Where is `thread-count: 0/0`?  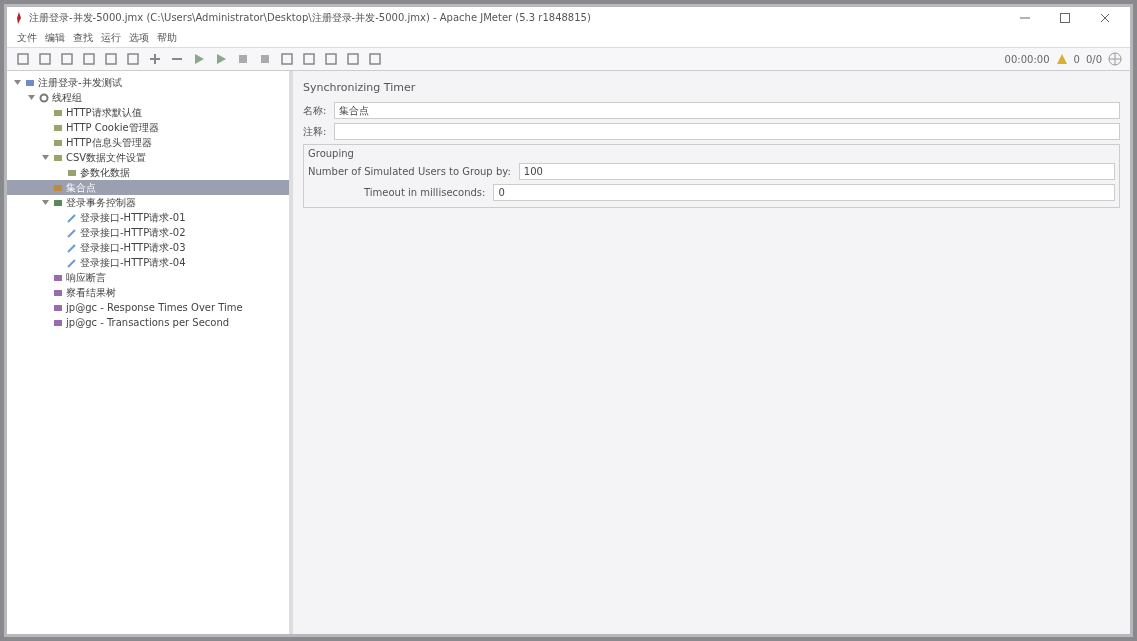
thread-count: 0/0 is located at coordinates (1093, 59).